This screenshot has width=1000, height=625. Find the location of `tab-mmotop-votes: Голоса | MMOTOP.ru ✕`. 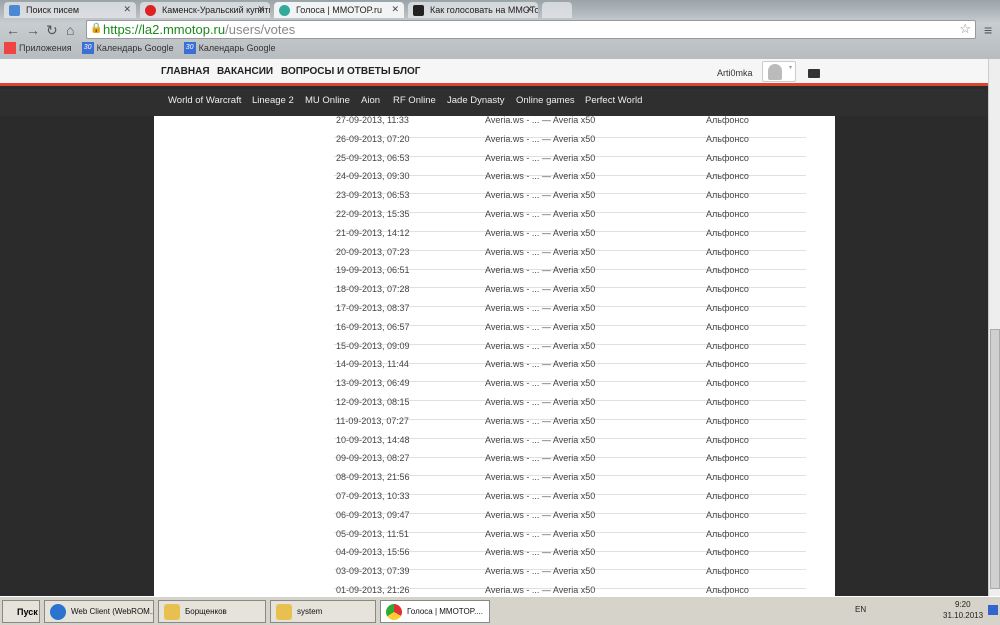

tab-mmotop-votes: Голоса | MMOTOP.ru ✕ is located at coordinates (339, 10).